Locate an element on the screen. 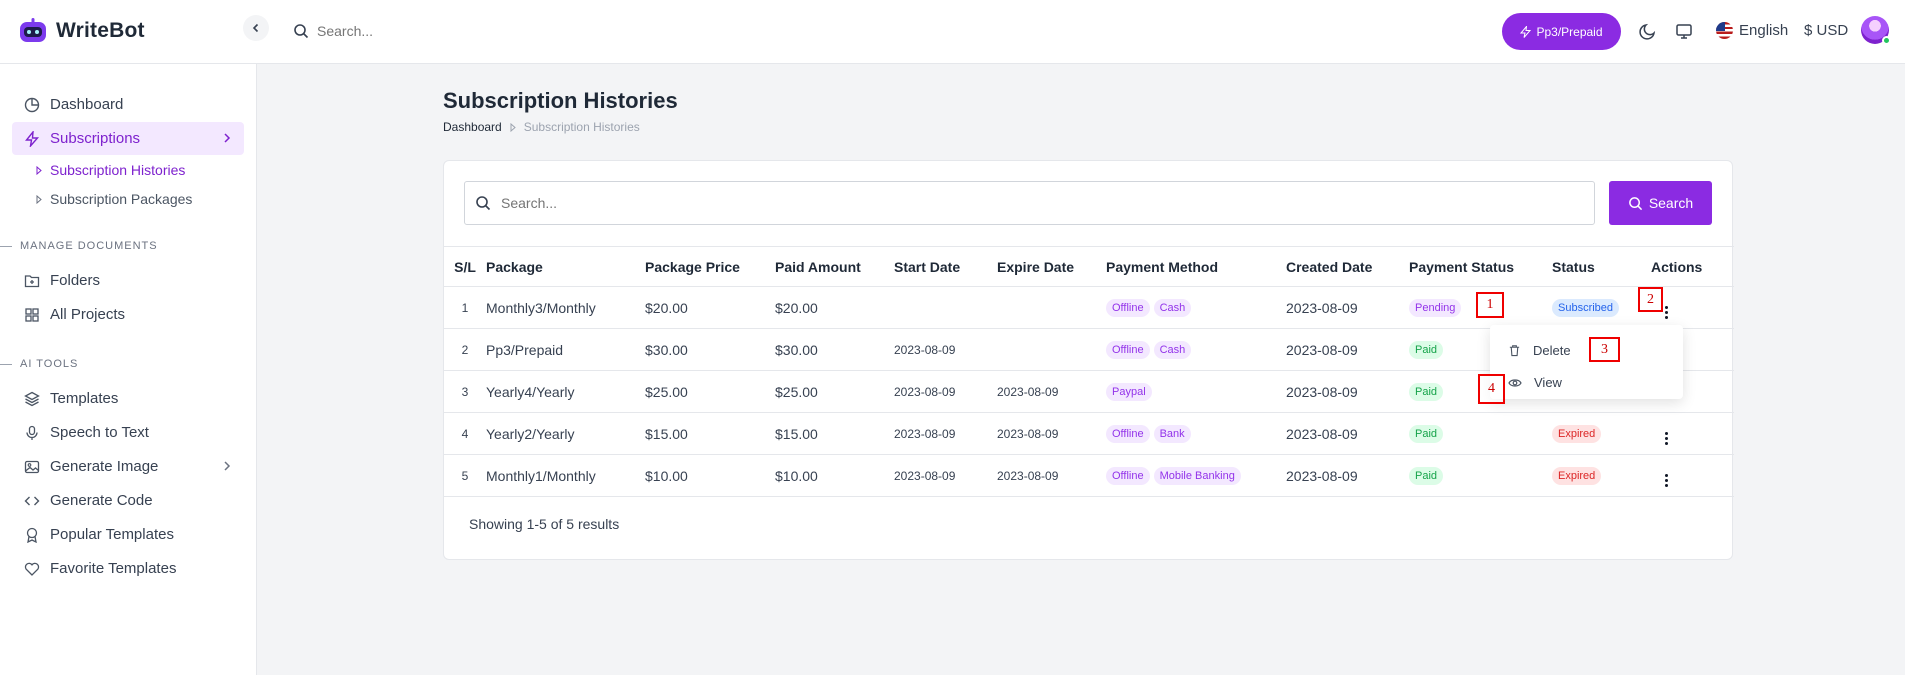  method-badge: Bank is located at coordinates (1172, 434).